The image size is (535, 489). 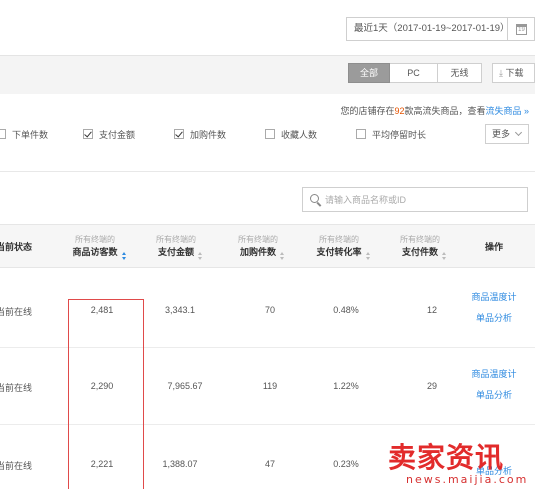 I want to click on more-indicators-button: 更多, so click(x=507, y=134).